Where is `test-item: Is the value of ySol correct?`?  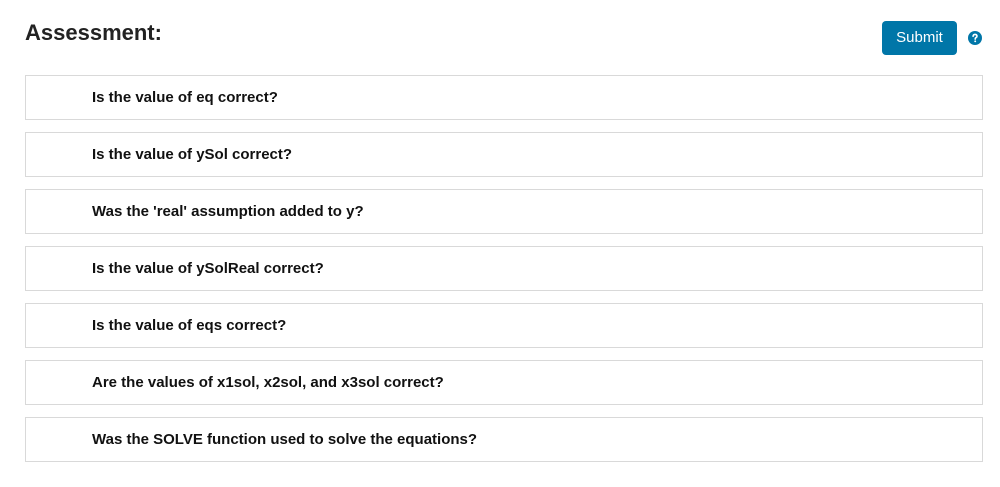 test-item: Is the value of ySol correct? is located at coordinates (504, 154).